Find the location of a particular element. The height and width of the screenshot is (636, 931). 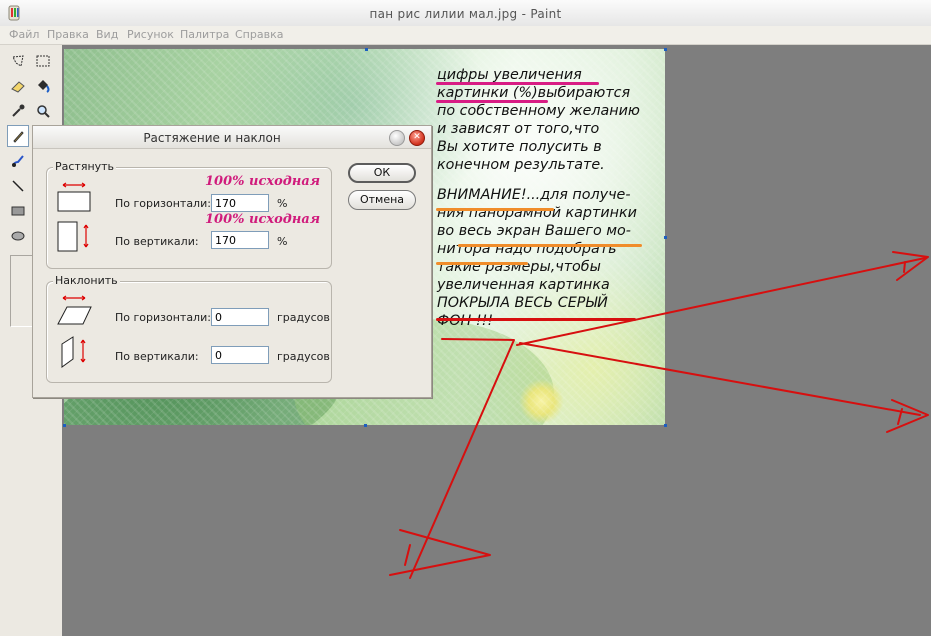

dialog-title: Растяжение и наклон is located at coordinates (212, 138).